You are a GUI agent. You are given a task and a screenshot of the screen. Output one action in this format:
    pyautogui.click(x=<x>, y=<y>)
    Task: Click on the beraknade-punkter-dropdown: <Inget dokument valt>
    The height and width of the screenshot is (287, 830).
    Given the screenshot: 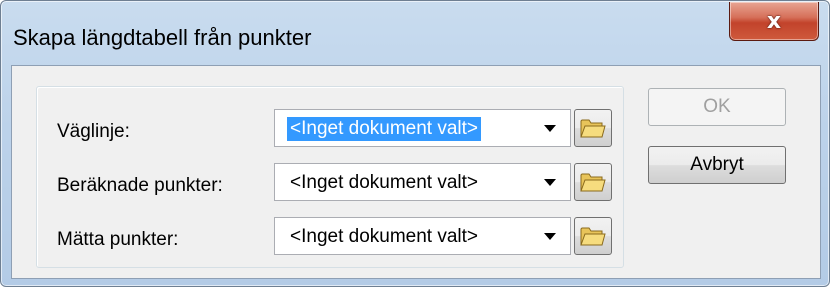 What is the action you would take?
    pyautogui.click(x=422, y=182)
    